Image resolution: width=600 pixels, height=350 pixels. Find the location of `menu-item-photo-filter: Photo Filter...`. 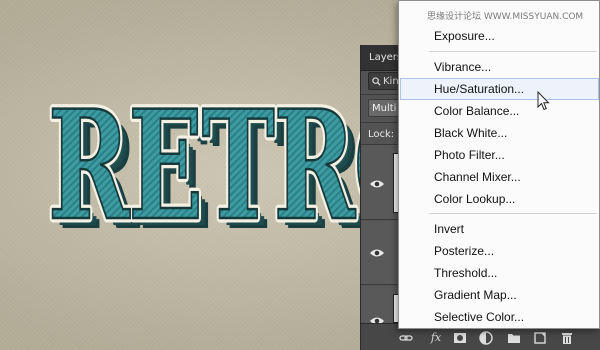

menu-item-photo-filter: Photo Filter... is located at coordinates (499, 155).